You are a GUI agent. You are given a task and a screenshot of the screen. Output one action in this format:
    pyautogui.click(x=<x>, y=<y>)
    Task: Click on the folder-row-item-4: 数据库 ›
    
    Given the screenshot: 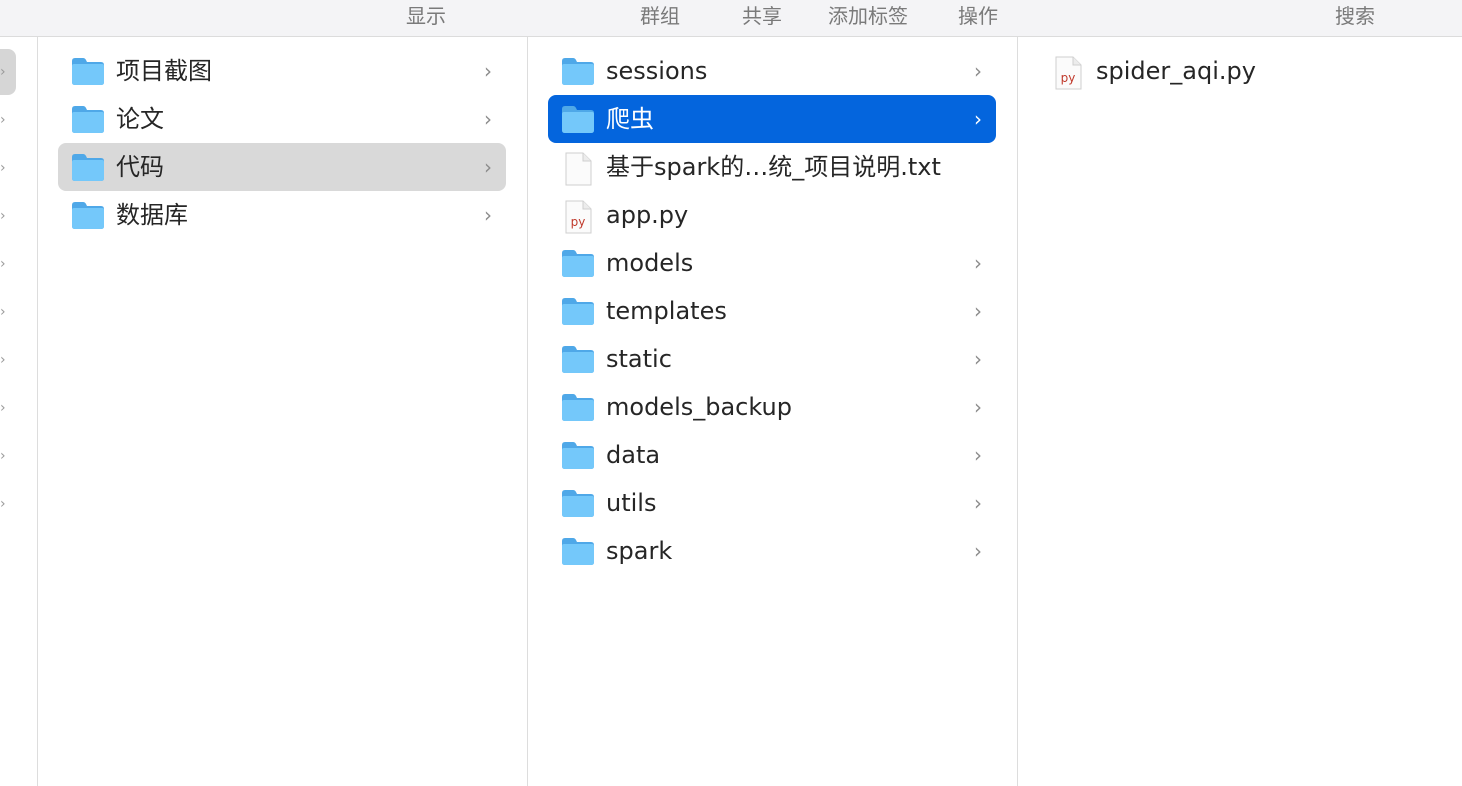 What is the action you would take?
    pyautogui.click(x=282, y=215)
    